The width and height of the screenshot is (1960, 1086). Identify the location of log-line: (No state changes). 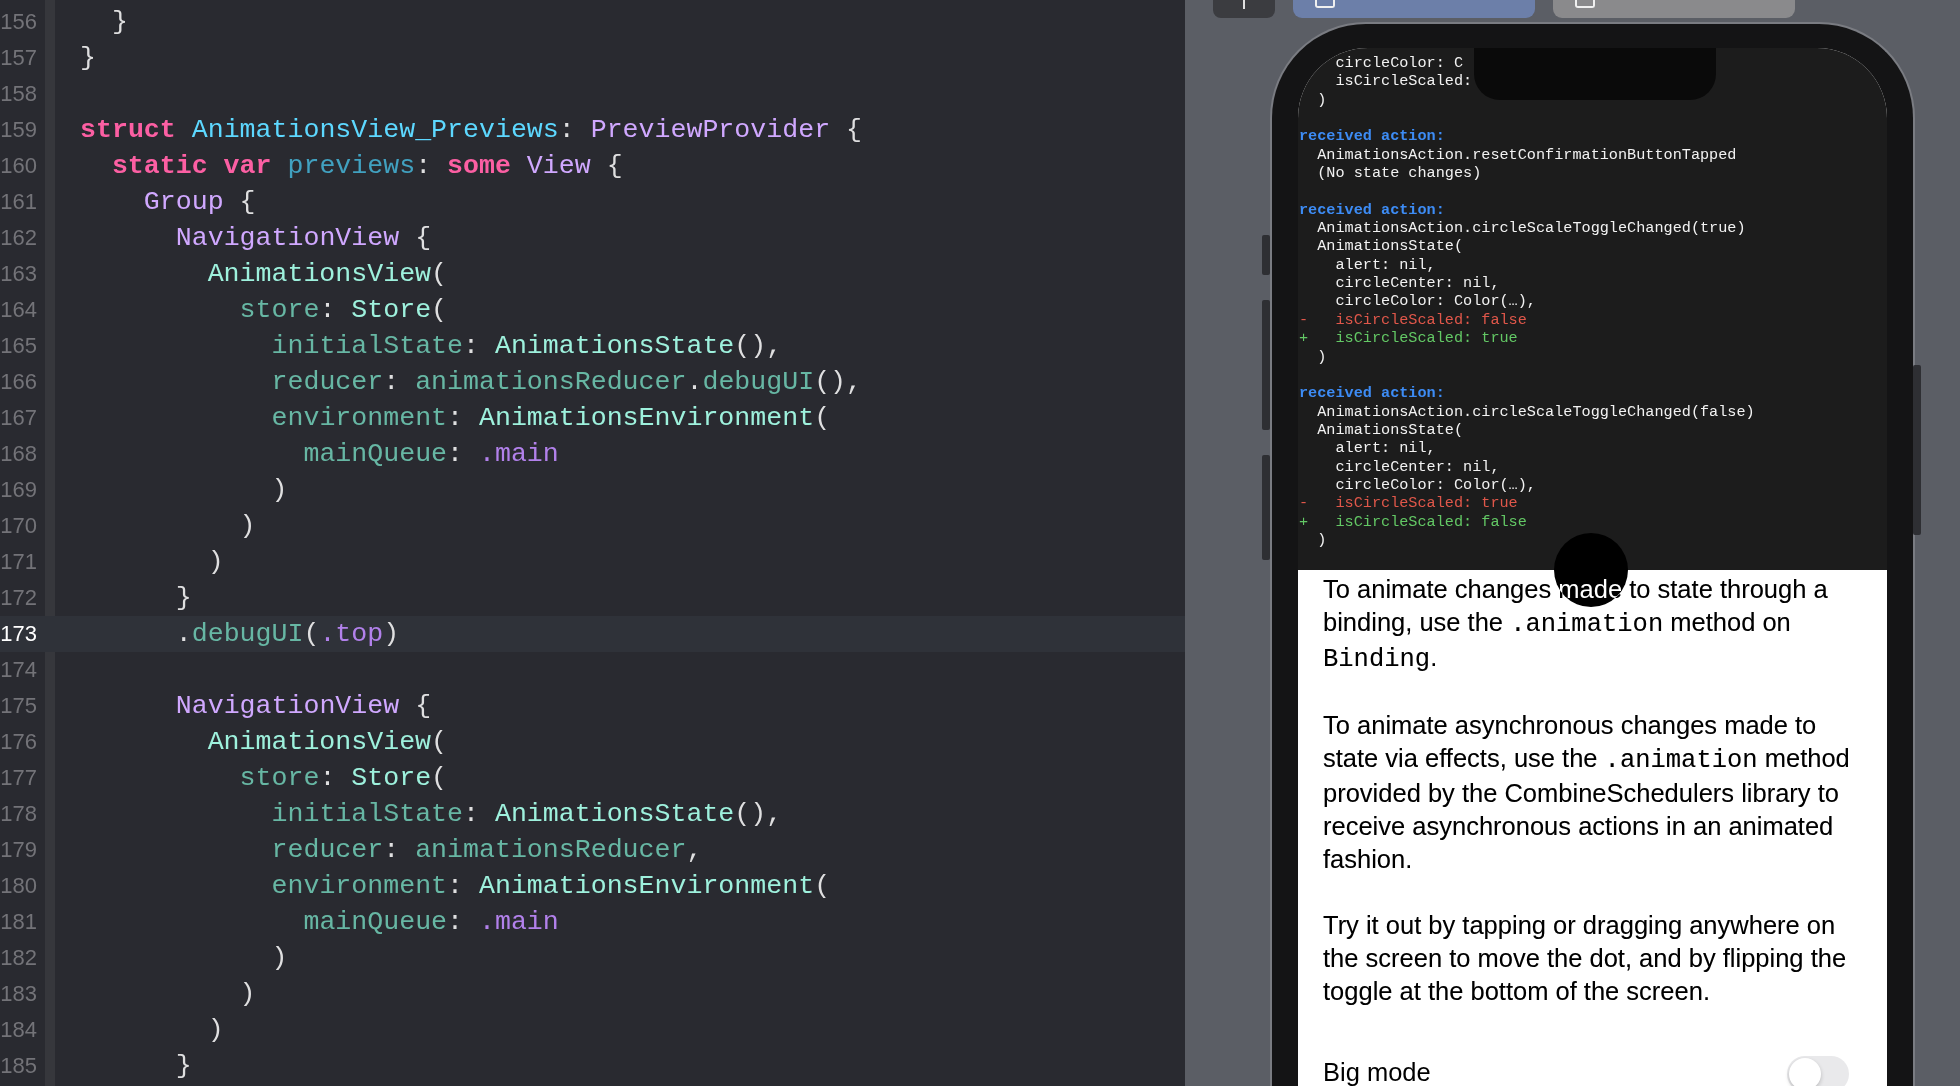
(1399, 173).